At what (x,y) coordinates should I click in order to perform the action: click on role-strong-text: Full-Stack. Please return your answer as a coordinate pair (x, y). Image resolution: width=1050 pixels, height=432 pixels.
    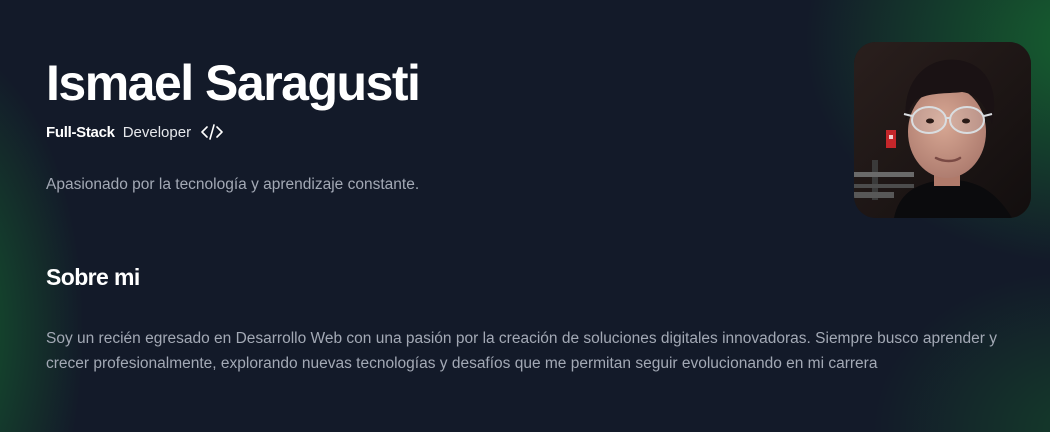
    Looking at the image, I should click on (80, 132).